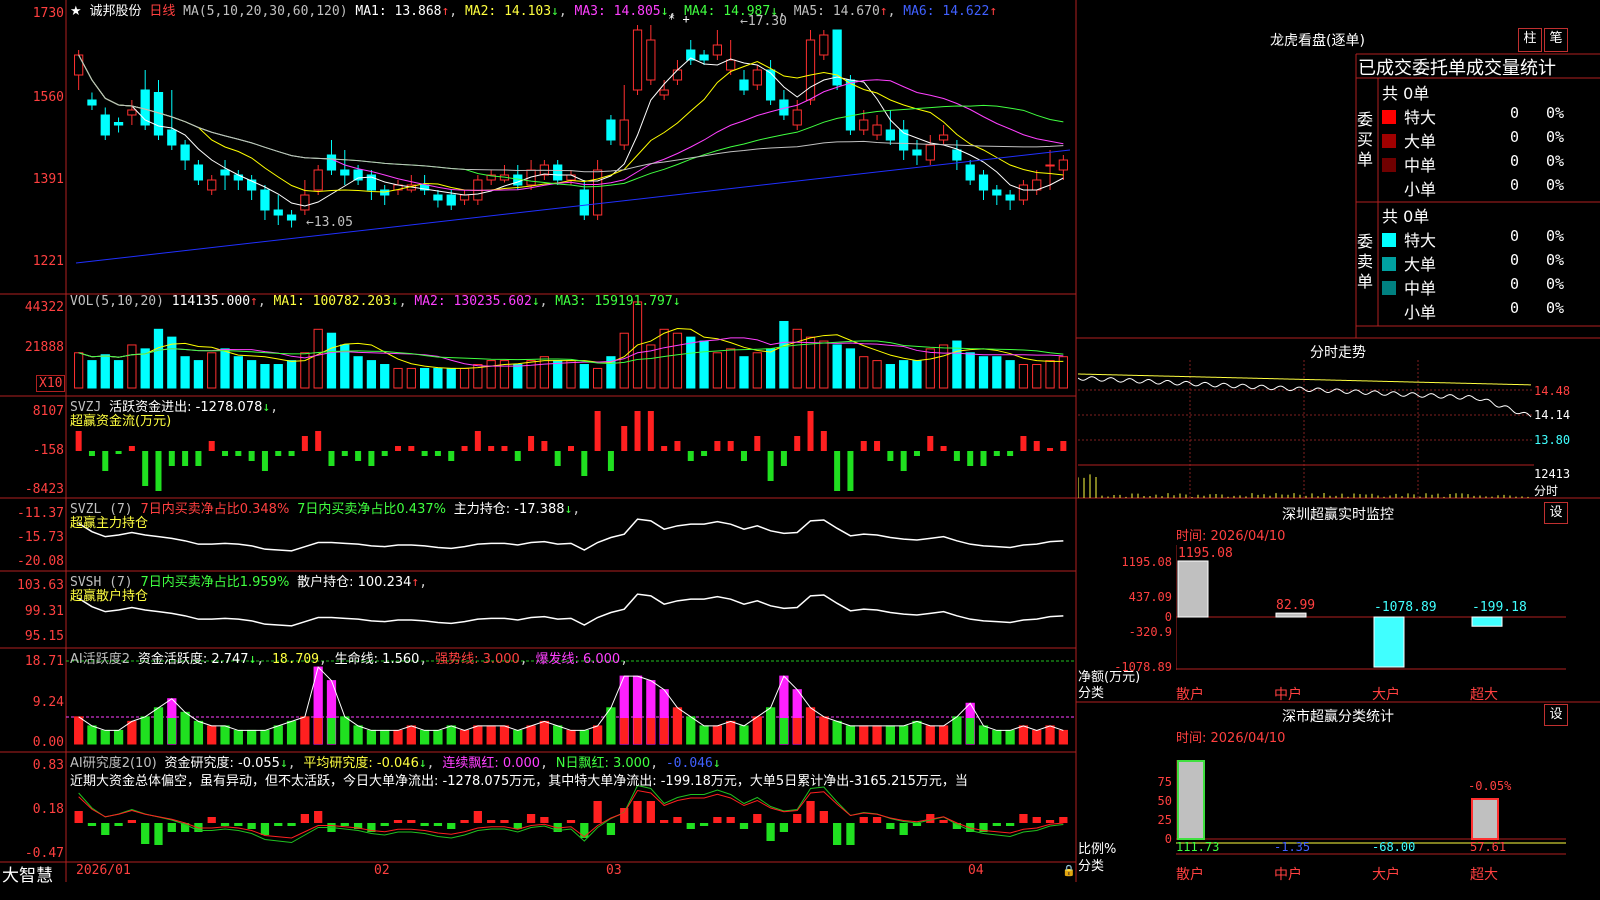 Image resolution: width=1600 pixels, height=900 pixels. What do you see at coordinates (354, 582) in the screenshot?
I see `svsh-retail: 散户持仓: 100.234` at bounding box center [354, 582].